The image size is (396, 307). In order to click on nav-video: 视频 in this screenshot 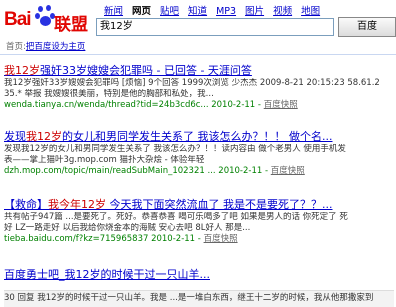, I will do `click(282, 11)`.